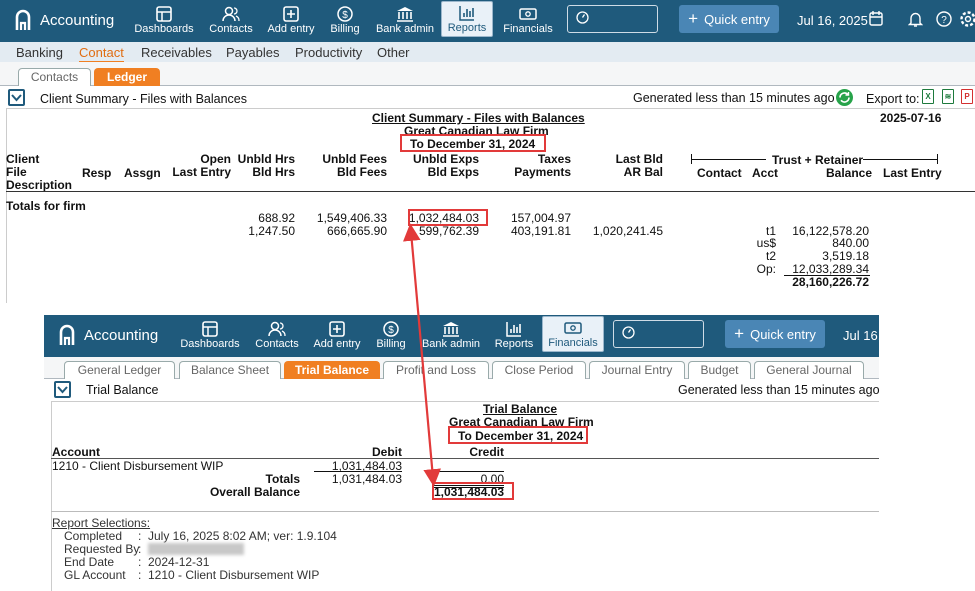  What do you see at coordinates (453, 172) in the screenshot?
I see `header-bld-exps: Bld Exps` at bounding box center [453, 172].